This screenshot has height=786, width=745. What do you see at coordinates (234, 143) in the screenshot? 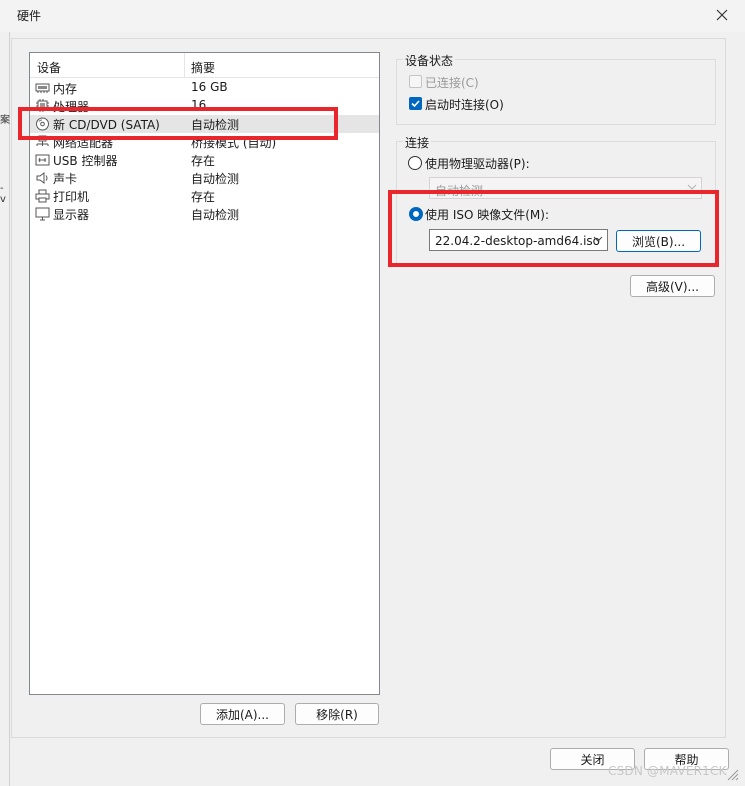
I see `device-summary: 桥接模式 (自动)` at bounding box center [234, 143].